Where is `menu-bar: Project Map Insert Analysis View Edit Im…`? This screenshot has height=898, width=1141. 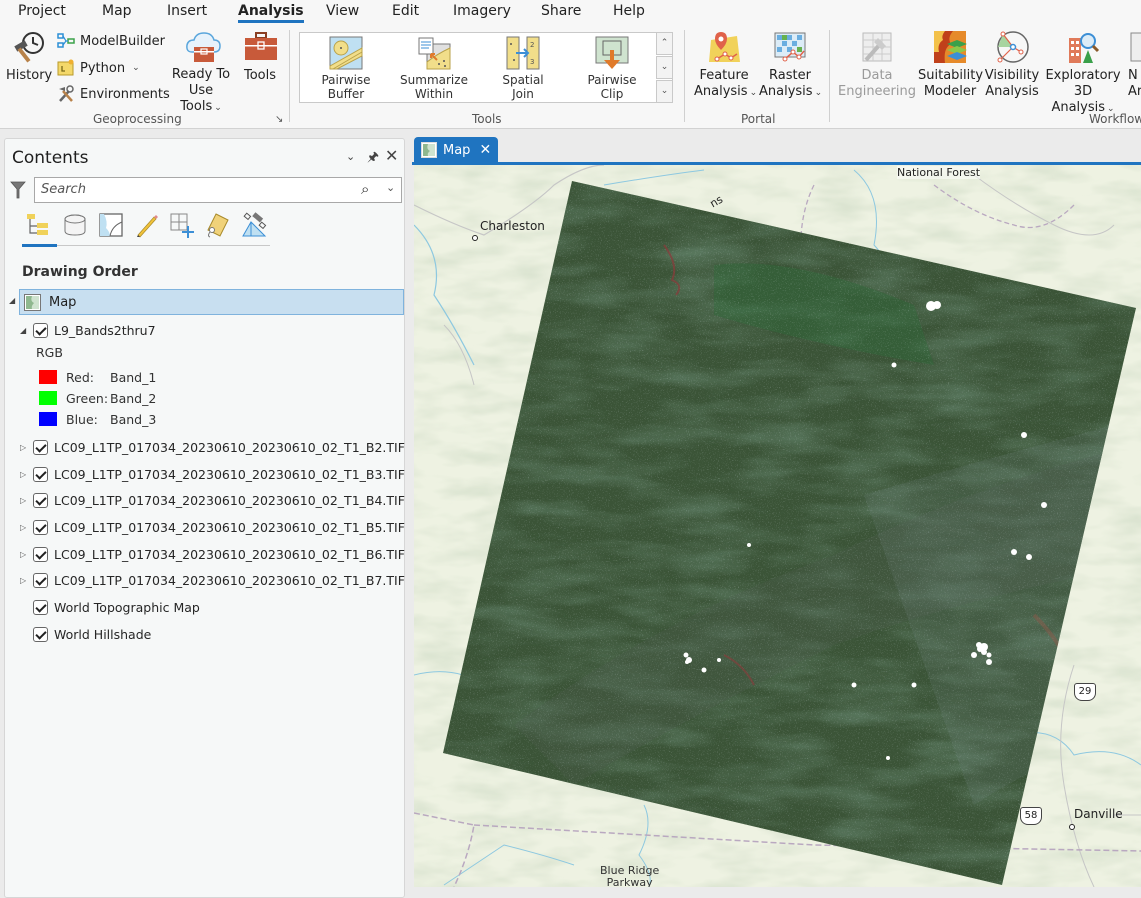 menu-bar: Project Map Insert Analysis View Edit Im… is located at coordinates (570, 13).